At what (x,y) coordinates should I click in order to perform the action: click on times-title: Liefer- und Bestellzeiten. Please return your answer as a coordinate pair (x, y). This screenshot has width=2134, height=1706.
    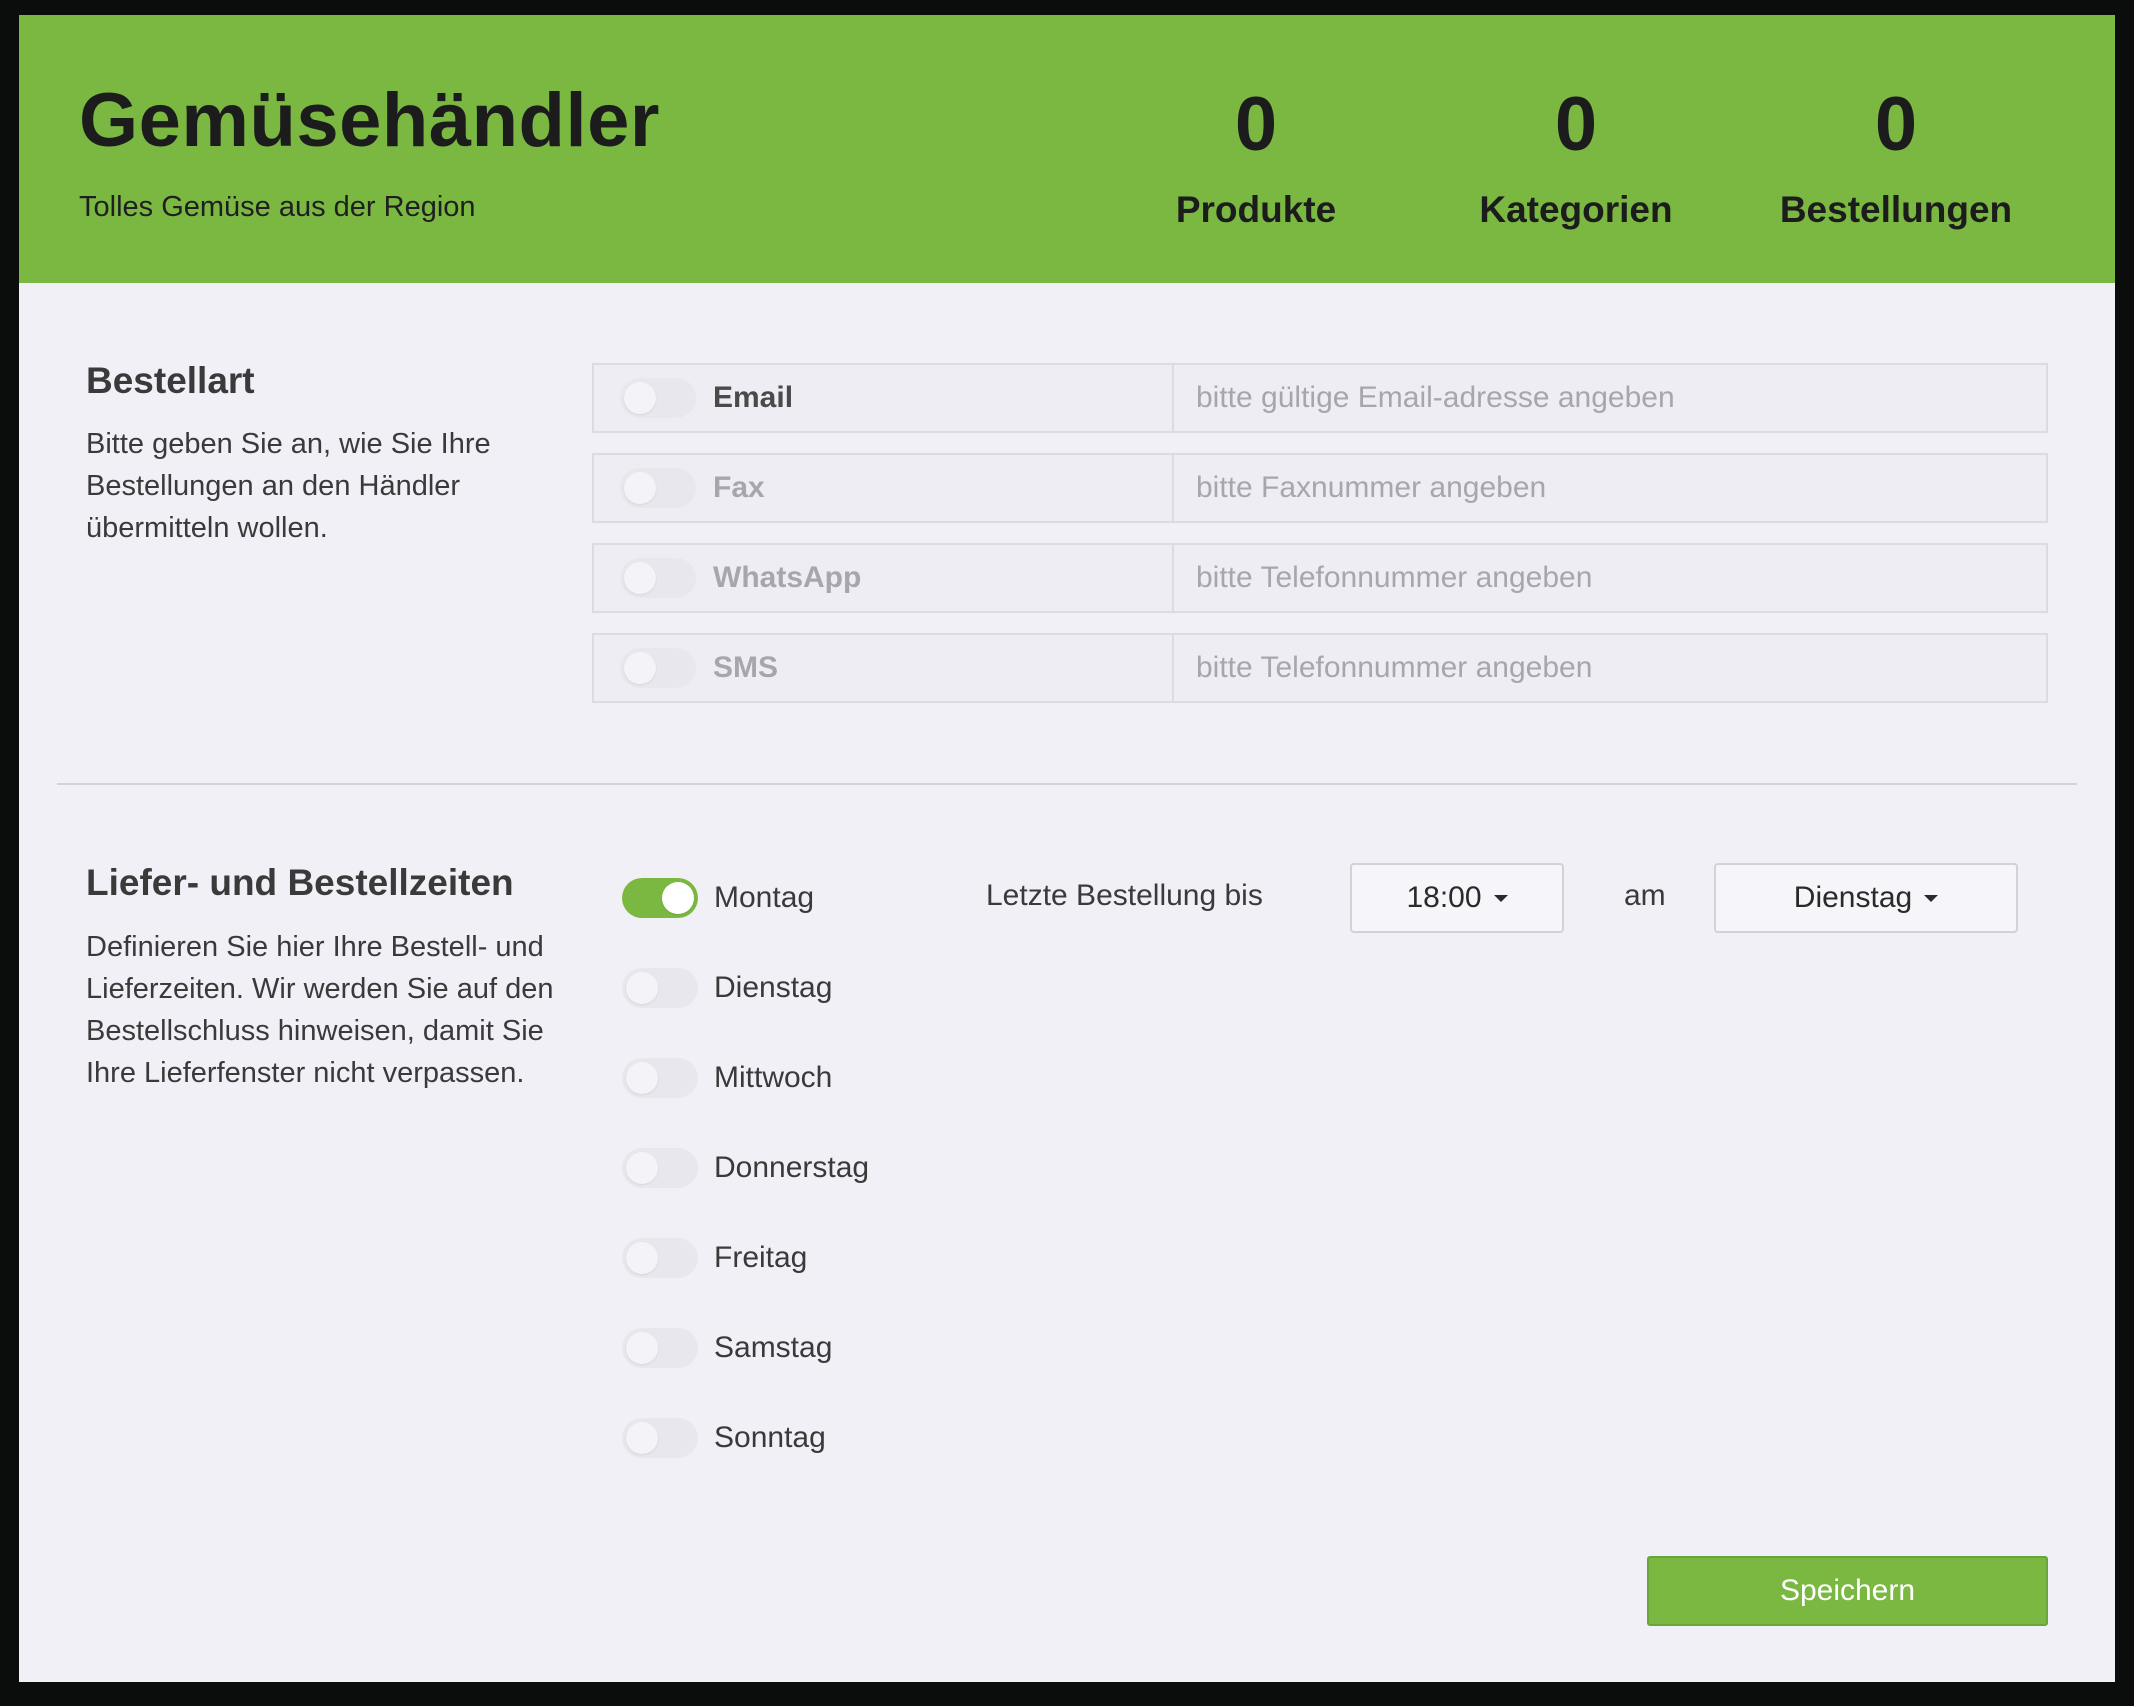
    Looking at the image, I should click on (300, 882).